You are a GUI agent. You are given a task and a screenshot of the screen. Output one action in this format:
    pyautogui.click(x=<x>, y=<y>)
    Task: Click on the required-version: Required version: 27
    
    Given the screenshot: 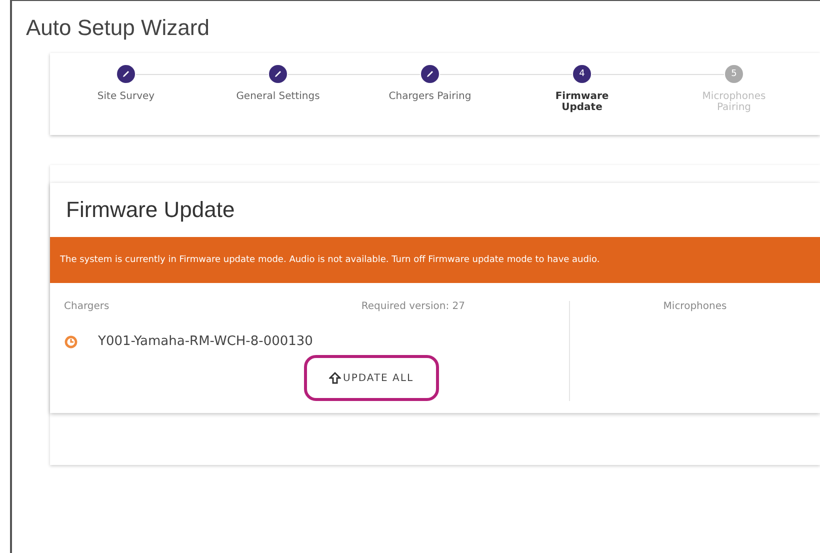 What is the action you would take?
    pyautogui.click(x=413, y=306)
    